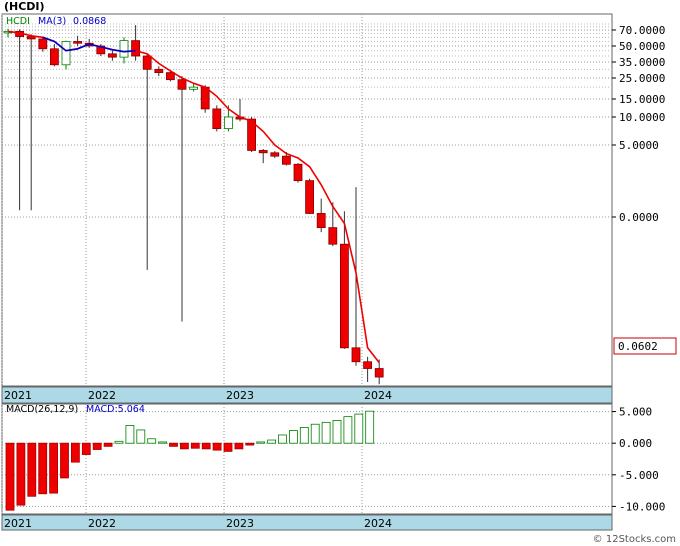 This screenshot has width=680, height=546. What do you see at coordinates (378, 395) in the screenshot?
I see `price-x-tick-label: 2024` at bounding box center [378, 395].